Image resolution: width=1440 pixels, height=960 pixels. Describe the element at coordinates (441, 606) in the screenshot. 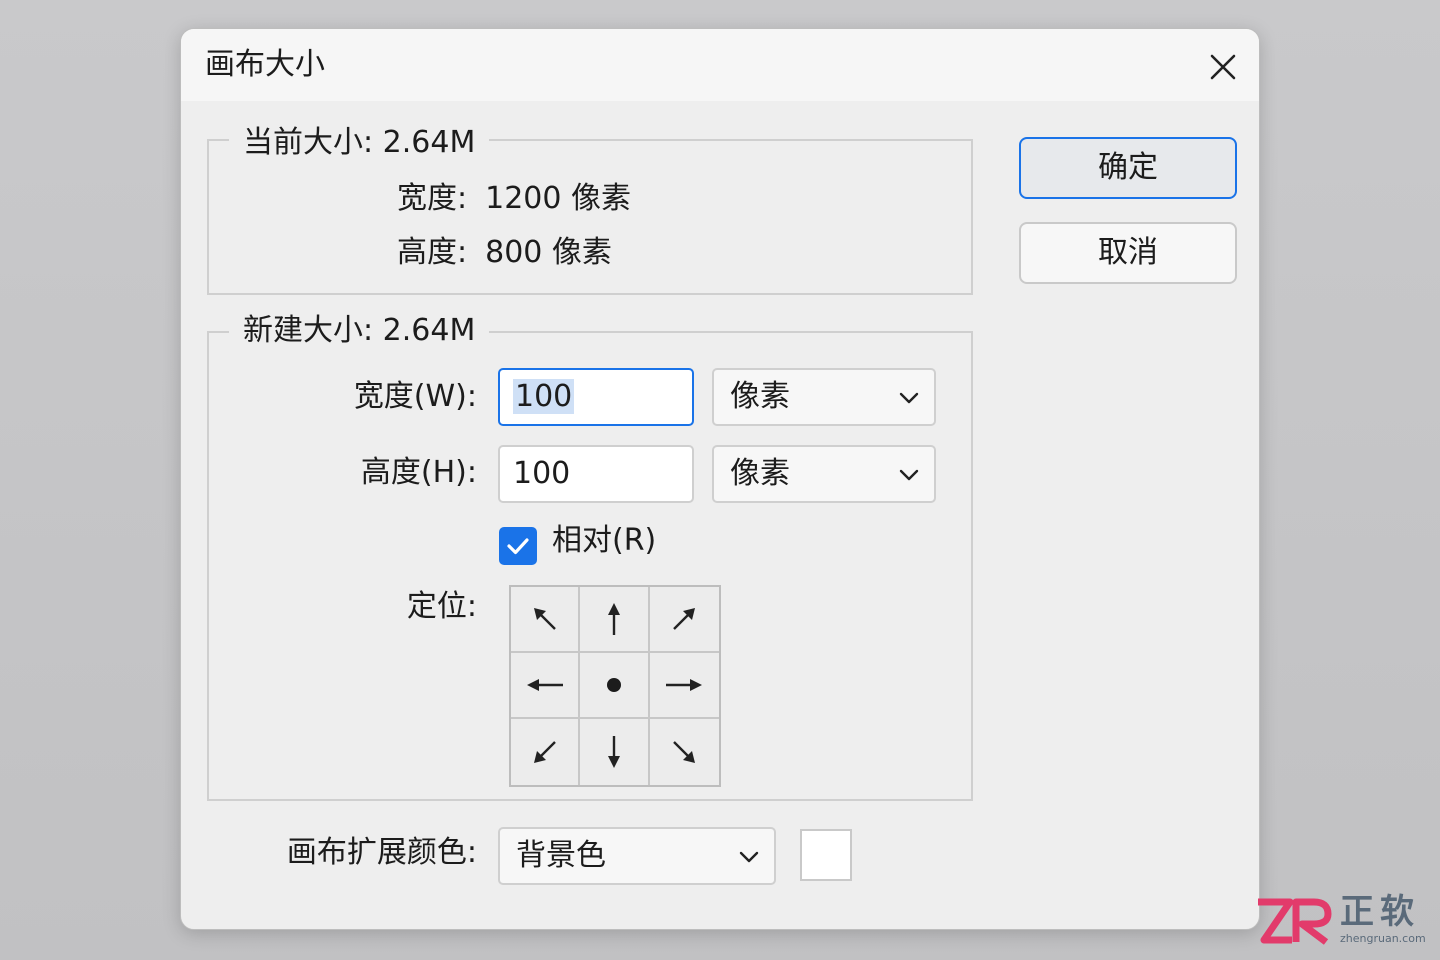

I see `anchor-label: 定位:` at that location.